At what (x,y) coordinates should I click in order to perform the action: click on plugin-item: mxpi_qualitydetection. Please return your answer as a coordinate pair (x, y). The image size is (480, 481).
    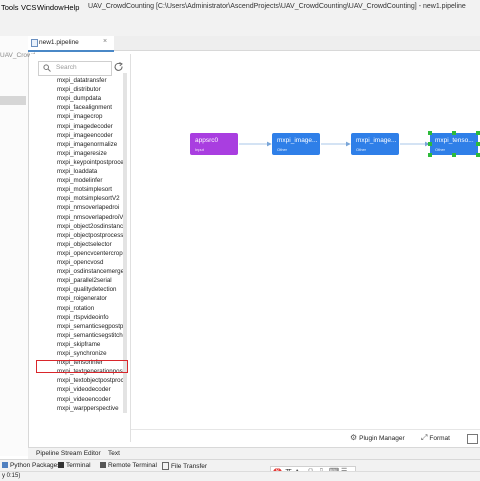
    Looking at the image, I should click on (90, 289).